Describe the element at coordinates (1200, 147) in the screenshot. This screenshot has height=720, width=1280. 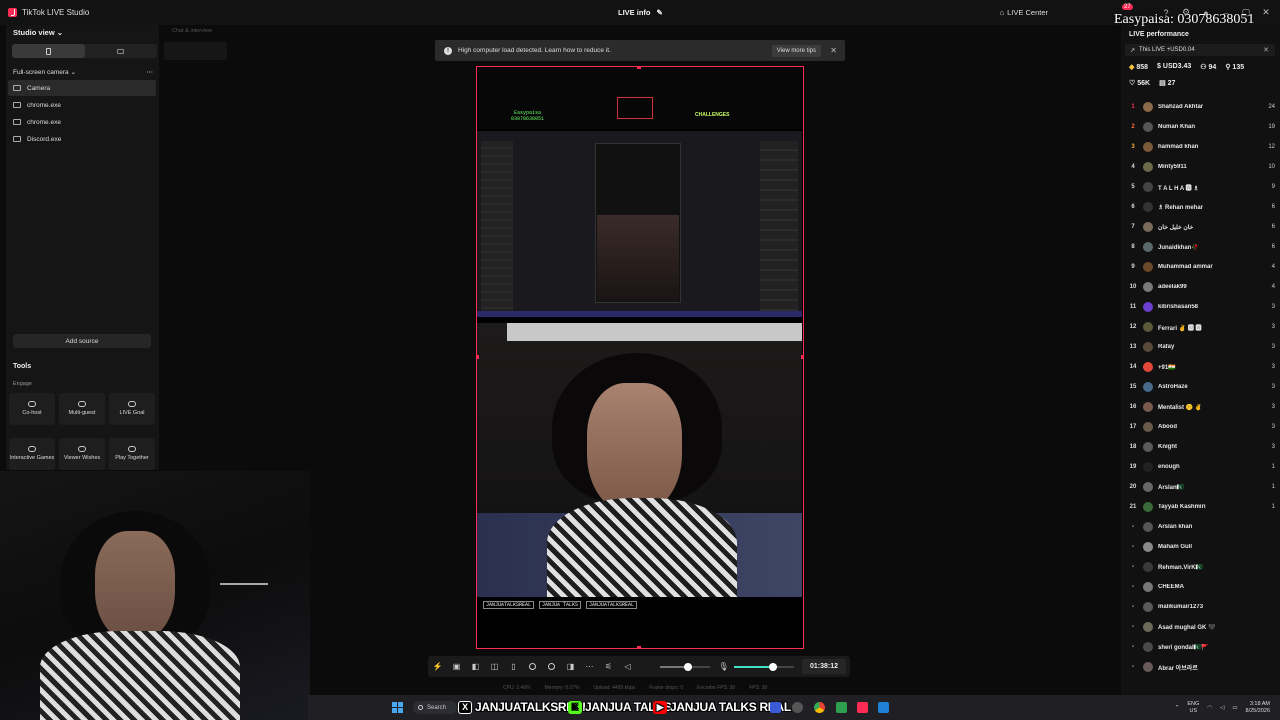
I see `viewer-row: 3 hammad khan 12` at that location.